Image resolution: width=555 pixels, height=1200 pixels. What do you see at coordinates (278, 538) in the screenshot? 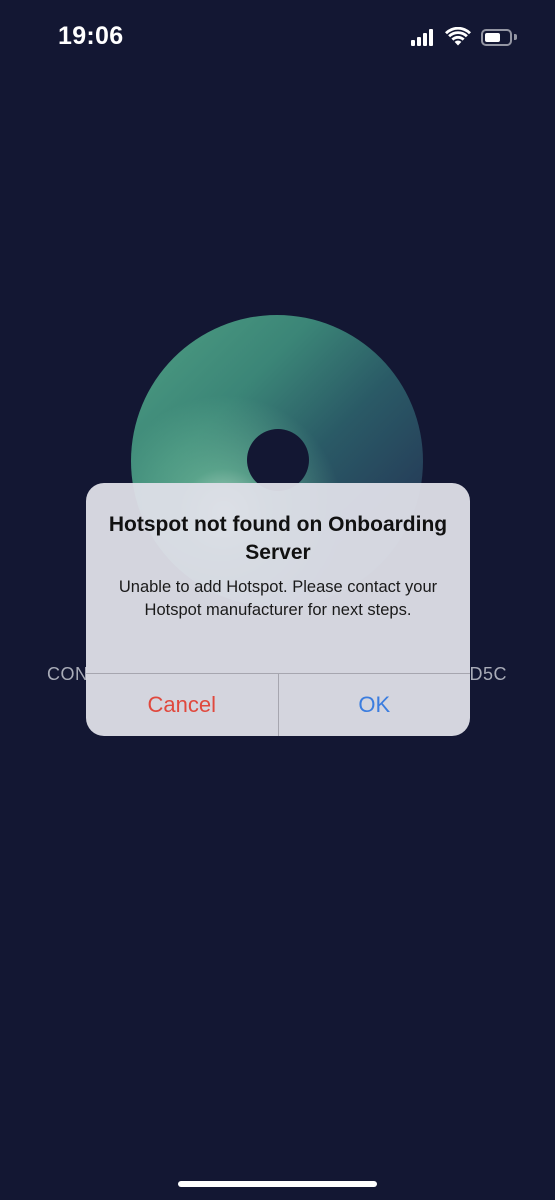
I see `alert-title: Hotspot not found on Onboarding Server` at bounding box center [278, 538].